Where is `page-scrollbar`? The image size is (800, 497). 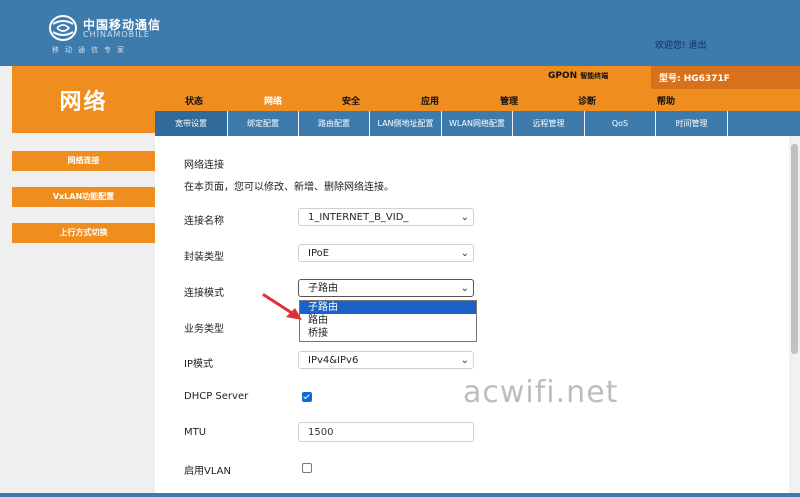
page-scrollbar is located at coordinates (794, 316).